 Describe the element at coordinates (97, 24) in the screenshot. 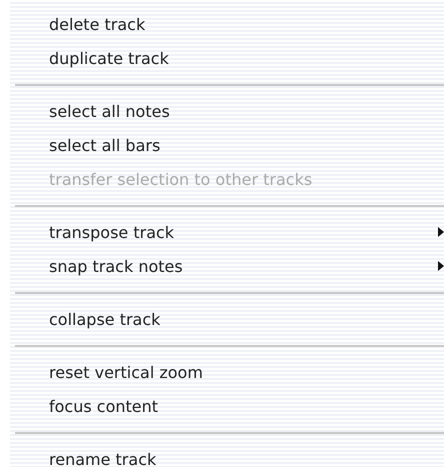

I see `menu-item: delete track` at that location.